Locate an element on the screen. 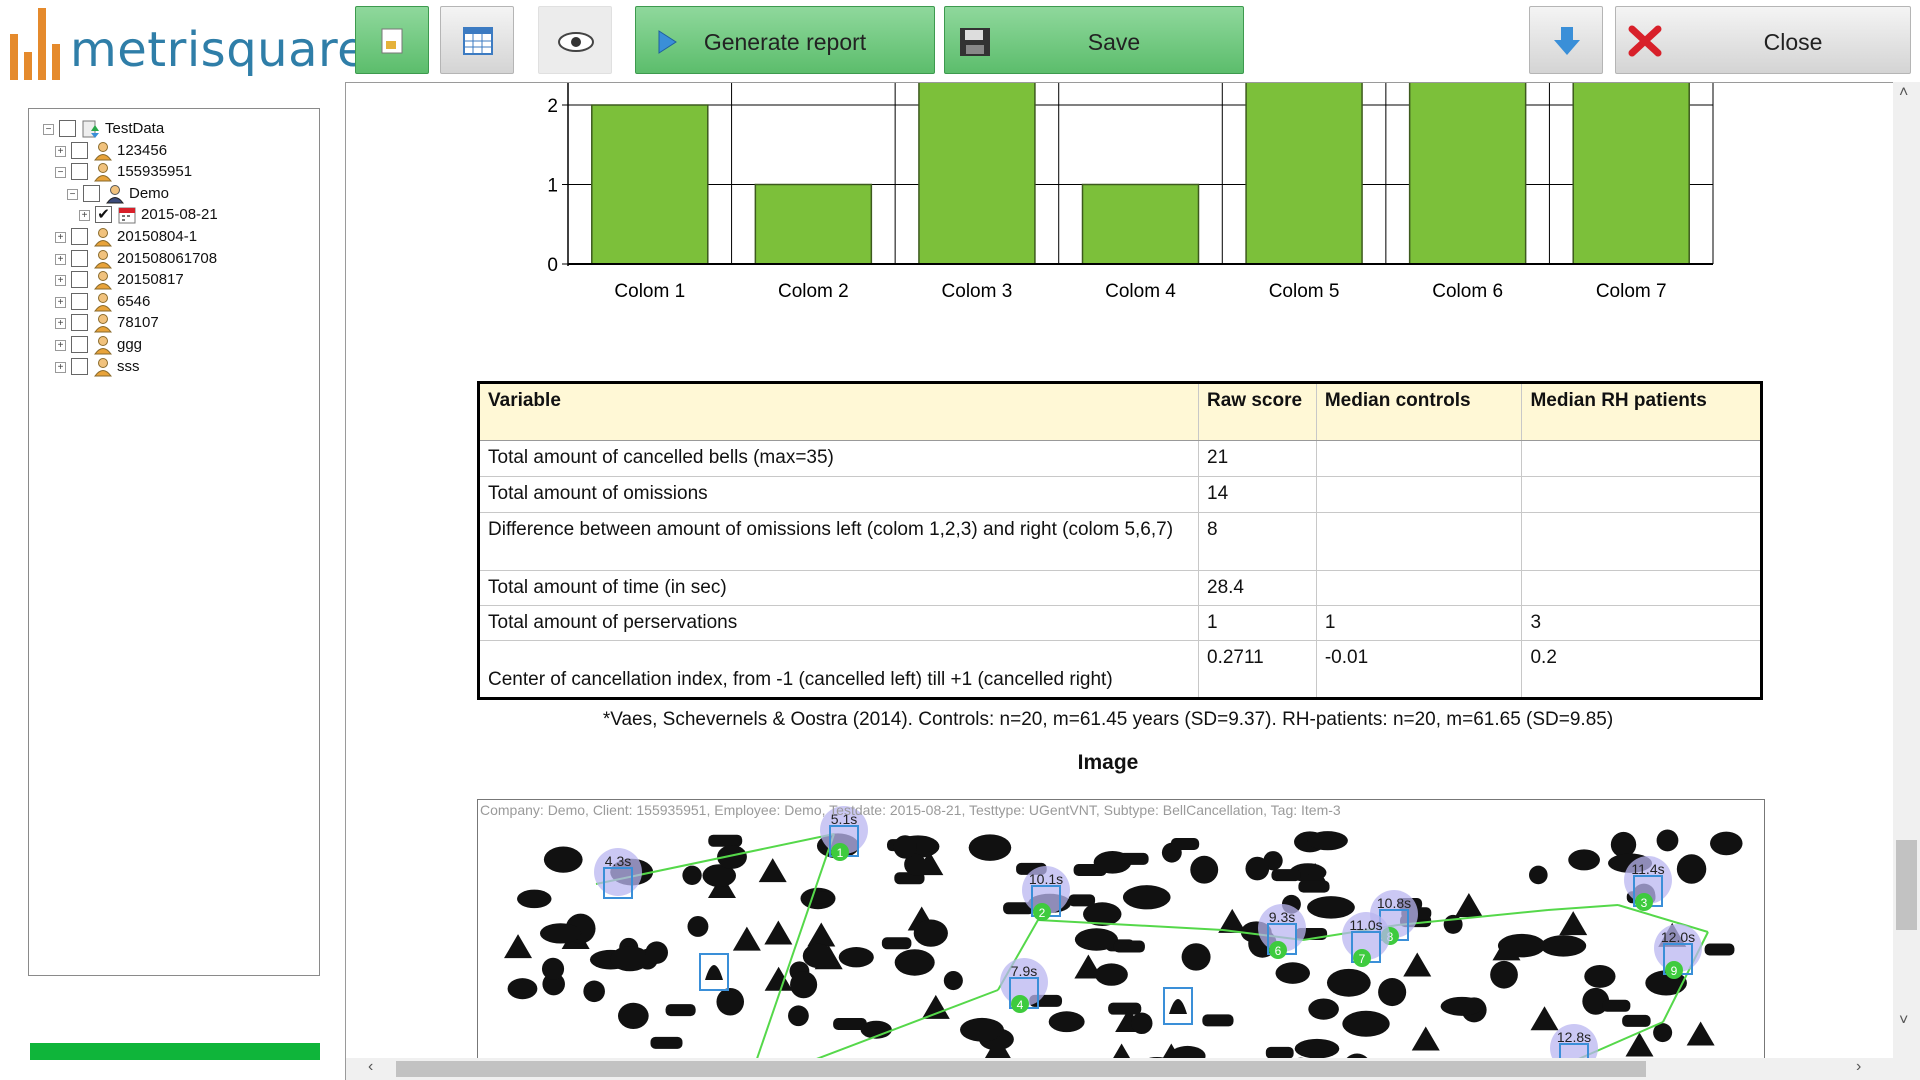 The height and width of the screenshot is (1080, 1920). x-tick-label: Colom 4 is located at coordinates (1140, 291).